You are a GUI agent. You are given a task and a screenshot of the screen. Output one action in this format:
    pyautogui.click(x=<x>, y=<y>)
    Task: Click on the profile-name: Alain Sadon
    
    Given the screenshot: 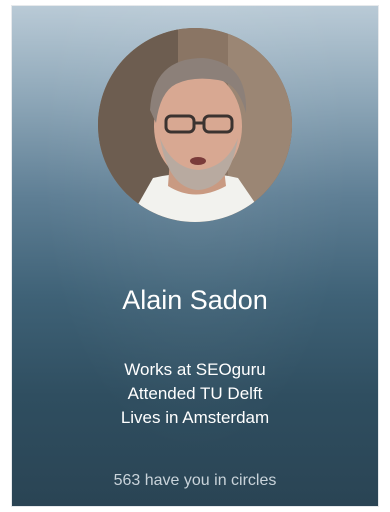 What is the action you would take?
    pyautogui.click(x=195, y=300)
    